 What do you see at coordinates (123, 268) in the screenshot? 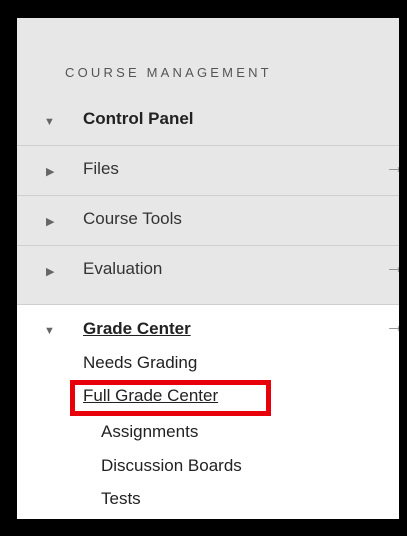
I see `menu-item-label: Evaluation` at bounding box center [123, 268].